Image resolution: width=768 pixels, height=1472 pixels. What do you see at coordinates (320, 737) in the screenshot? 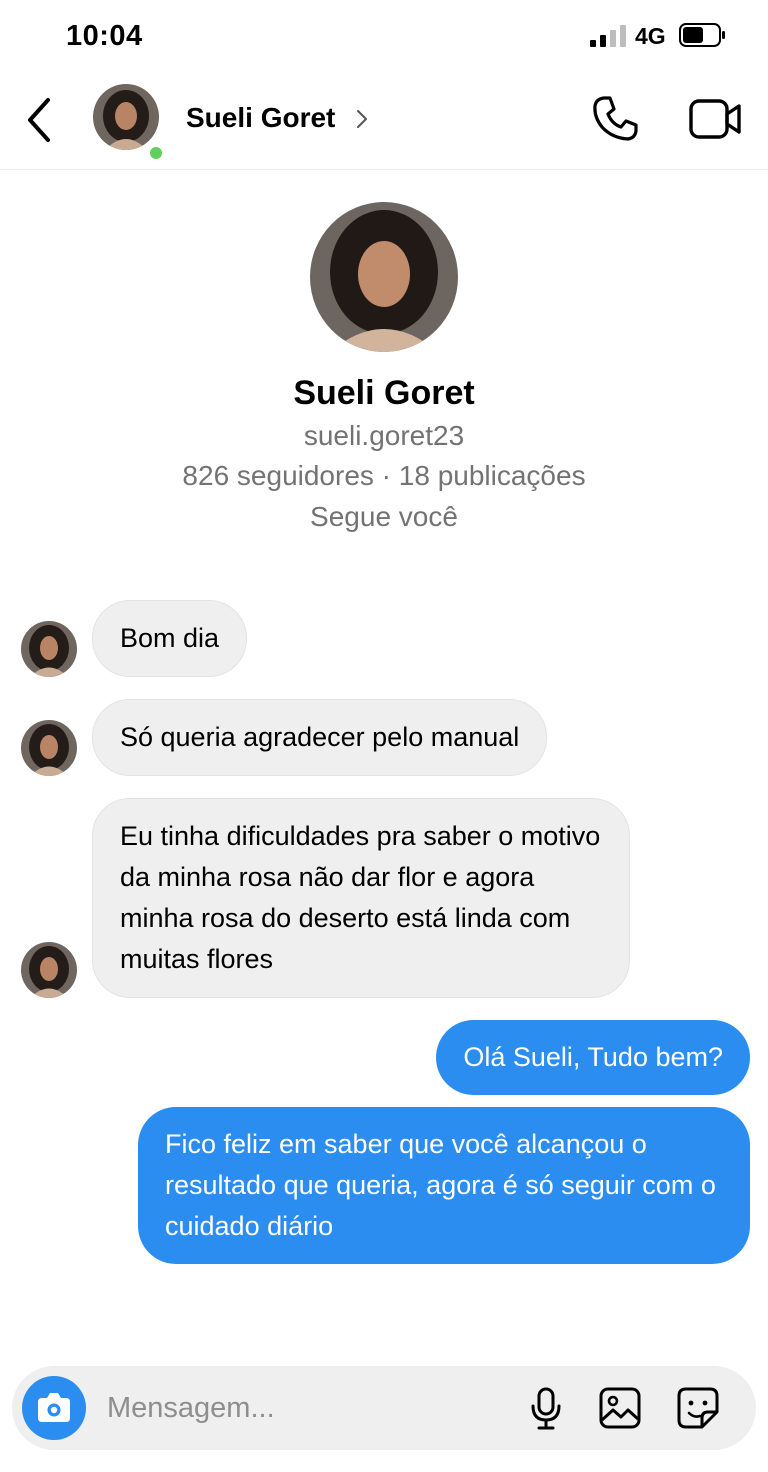
I see `message-bubble-incoming: Só queria agradecer pelo manual` at bounding box center [320, 737].